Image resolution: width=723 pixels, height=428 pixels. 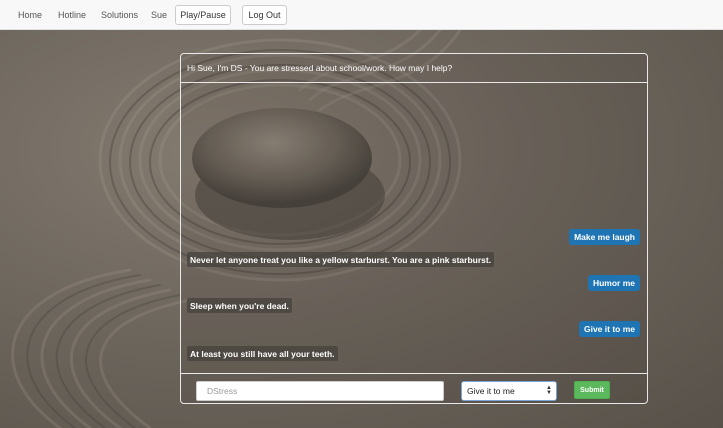 What do you see at coordinates (264, 15) in the screenshot?
I see `logout-button: Log Out` at bounding box center [264, 15].